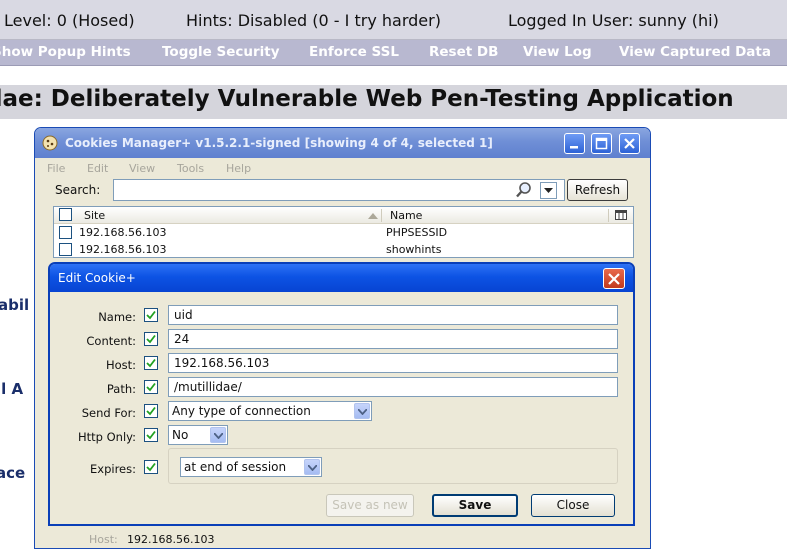  What do you see at coordinates (117, 317) in the screenshot?
I see `name-label: Name:` at bounding box center [117, 317].